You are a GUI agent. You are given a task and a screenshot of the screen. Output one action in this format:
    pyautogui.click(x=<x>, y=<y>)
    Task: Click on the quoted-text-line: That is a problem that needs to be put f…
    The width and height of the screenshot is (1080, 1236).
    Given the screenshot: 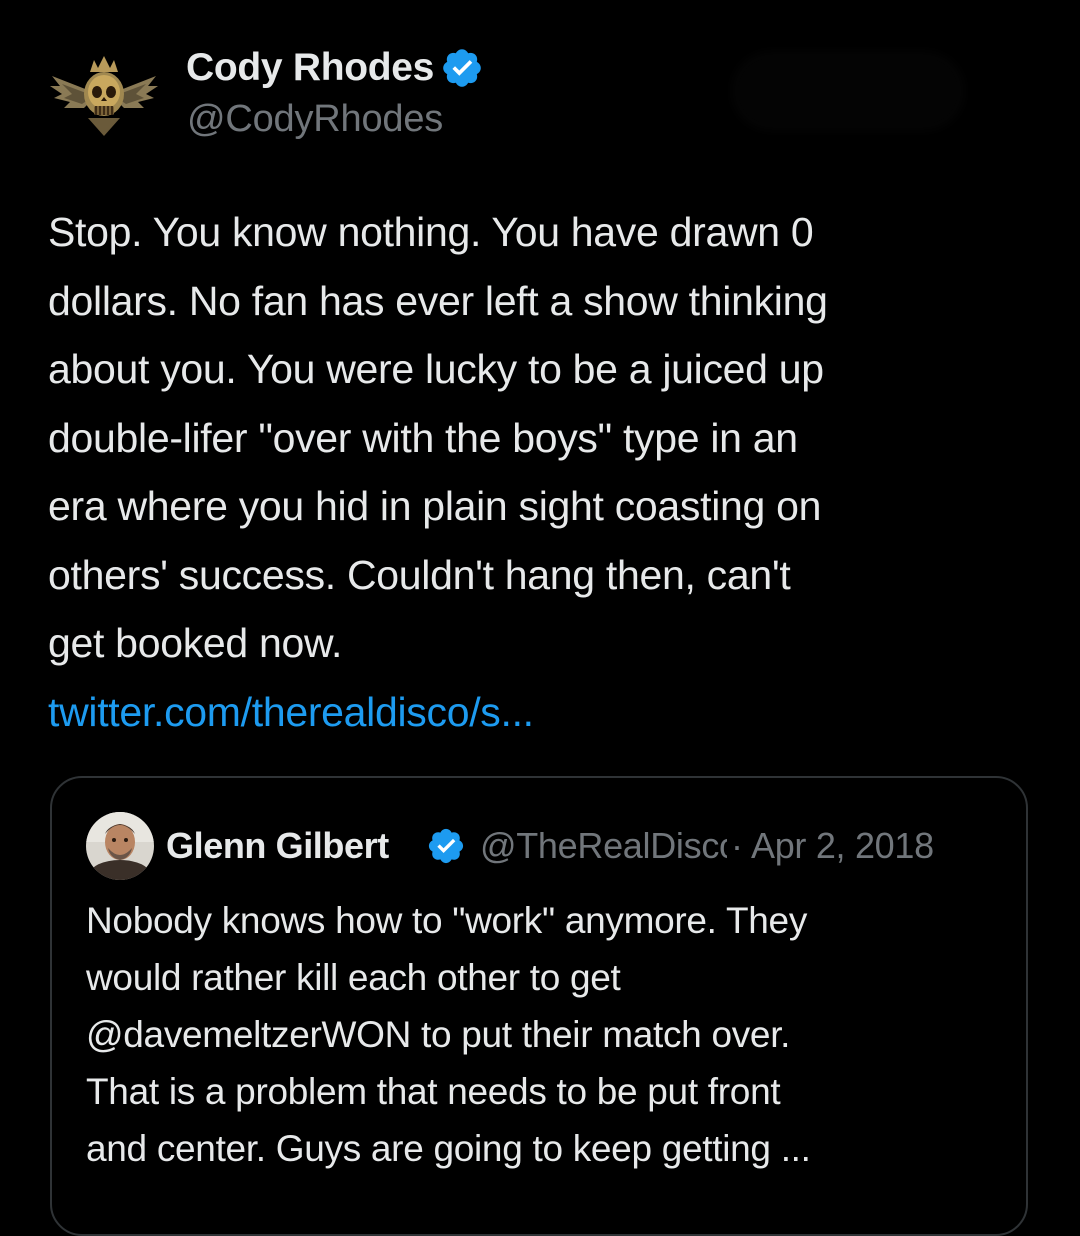 What is the action you would take?
    pyautogui.click(x=433, y=1091)
    